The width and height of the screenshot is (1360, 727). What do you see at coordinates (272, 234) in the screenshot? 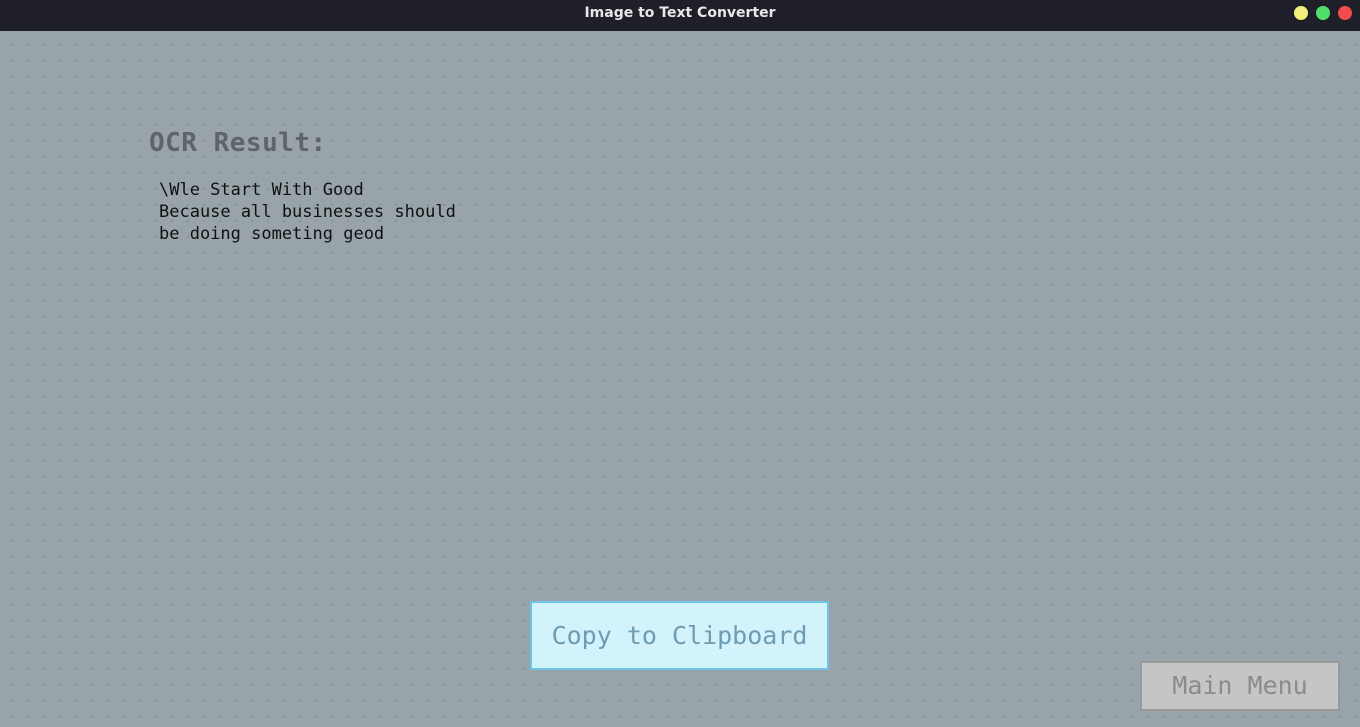
I see `ocr-result-line: be doing someting geod` at bounding box center [272, 234].